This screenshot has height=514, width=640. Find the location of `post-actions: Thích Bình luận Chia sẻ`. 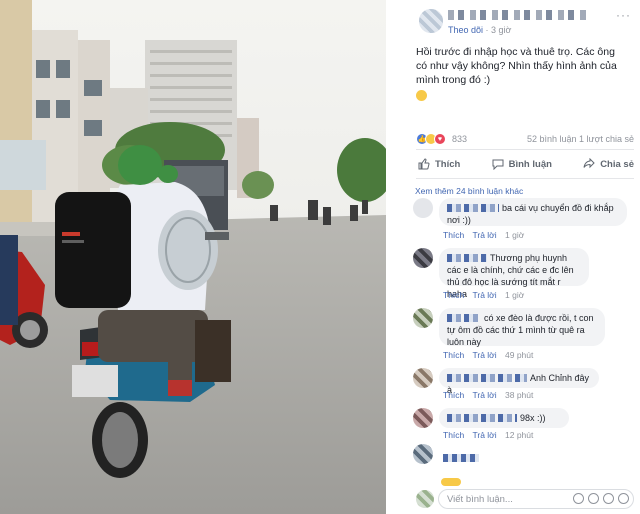

post-actions: Thích Bình luận Chia sẻ is located at coordinates (525, 164).